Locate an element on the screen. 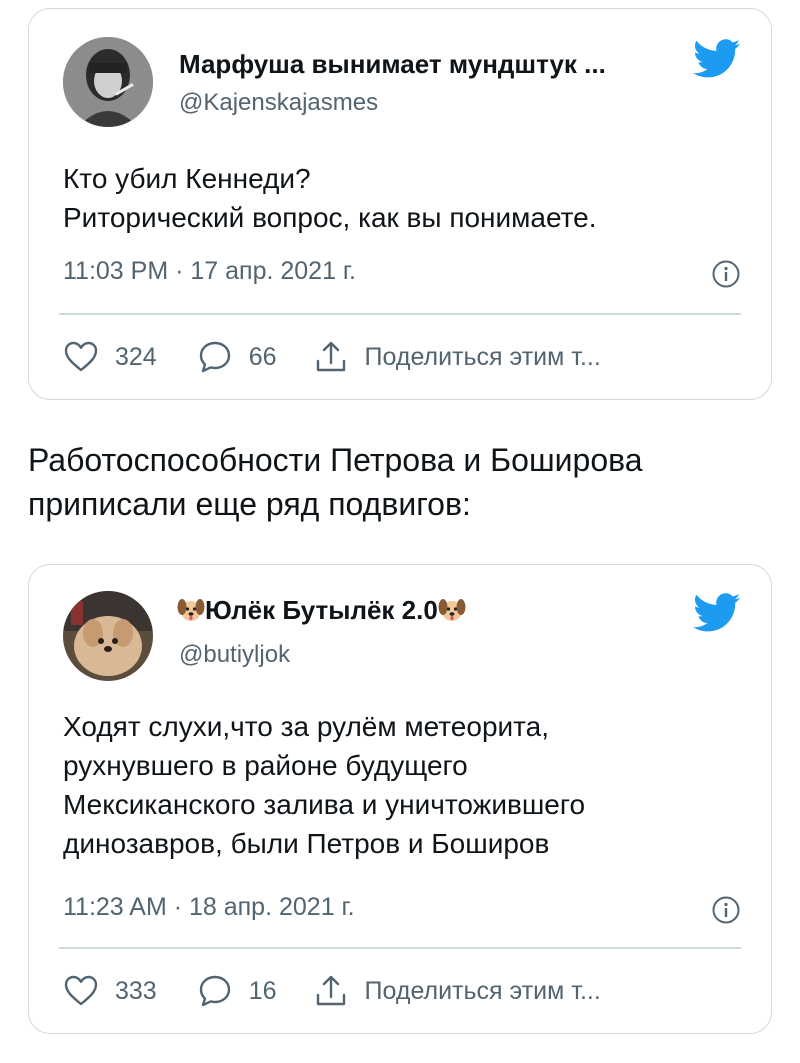 The width and height of the screenshot is (800, 1063). display-name-text: Юлёк Бутылёк 2.0 is located at coordinates (321, 610).